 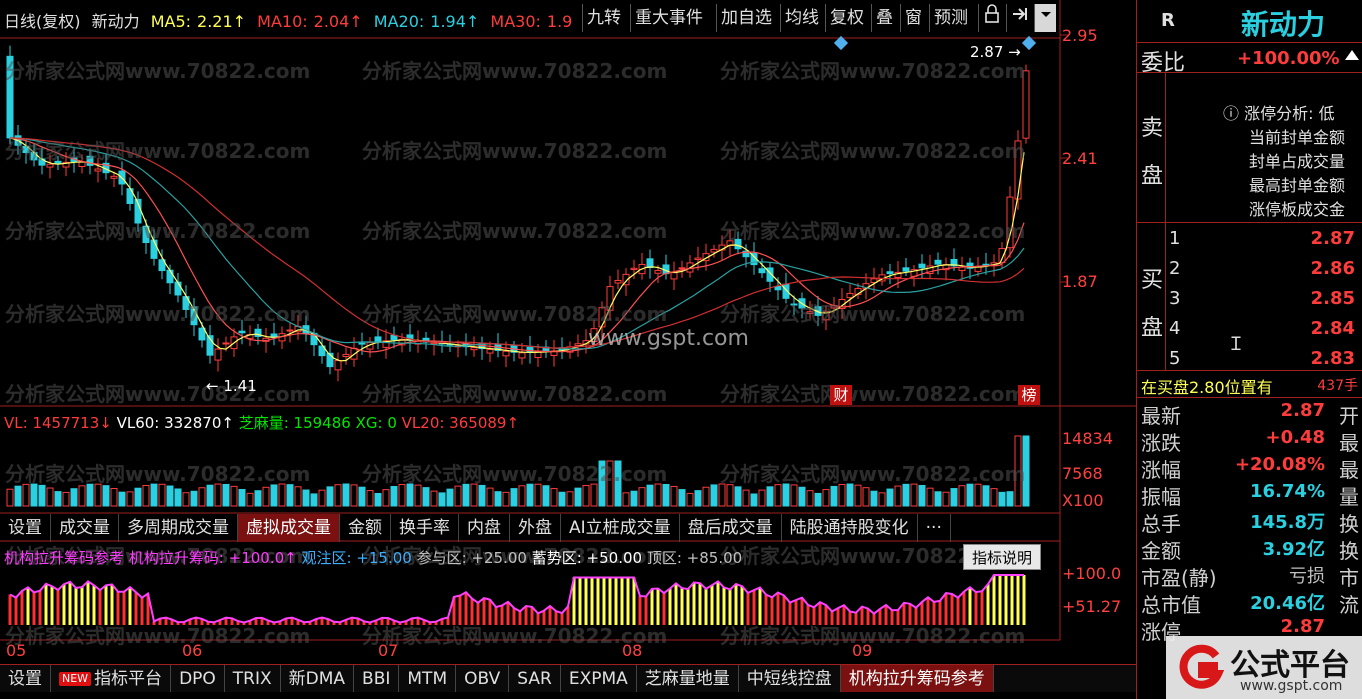 I want to click on zml-value: 芝麻量: 159486, so click(x=294, y=423).